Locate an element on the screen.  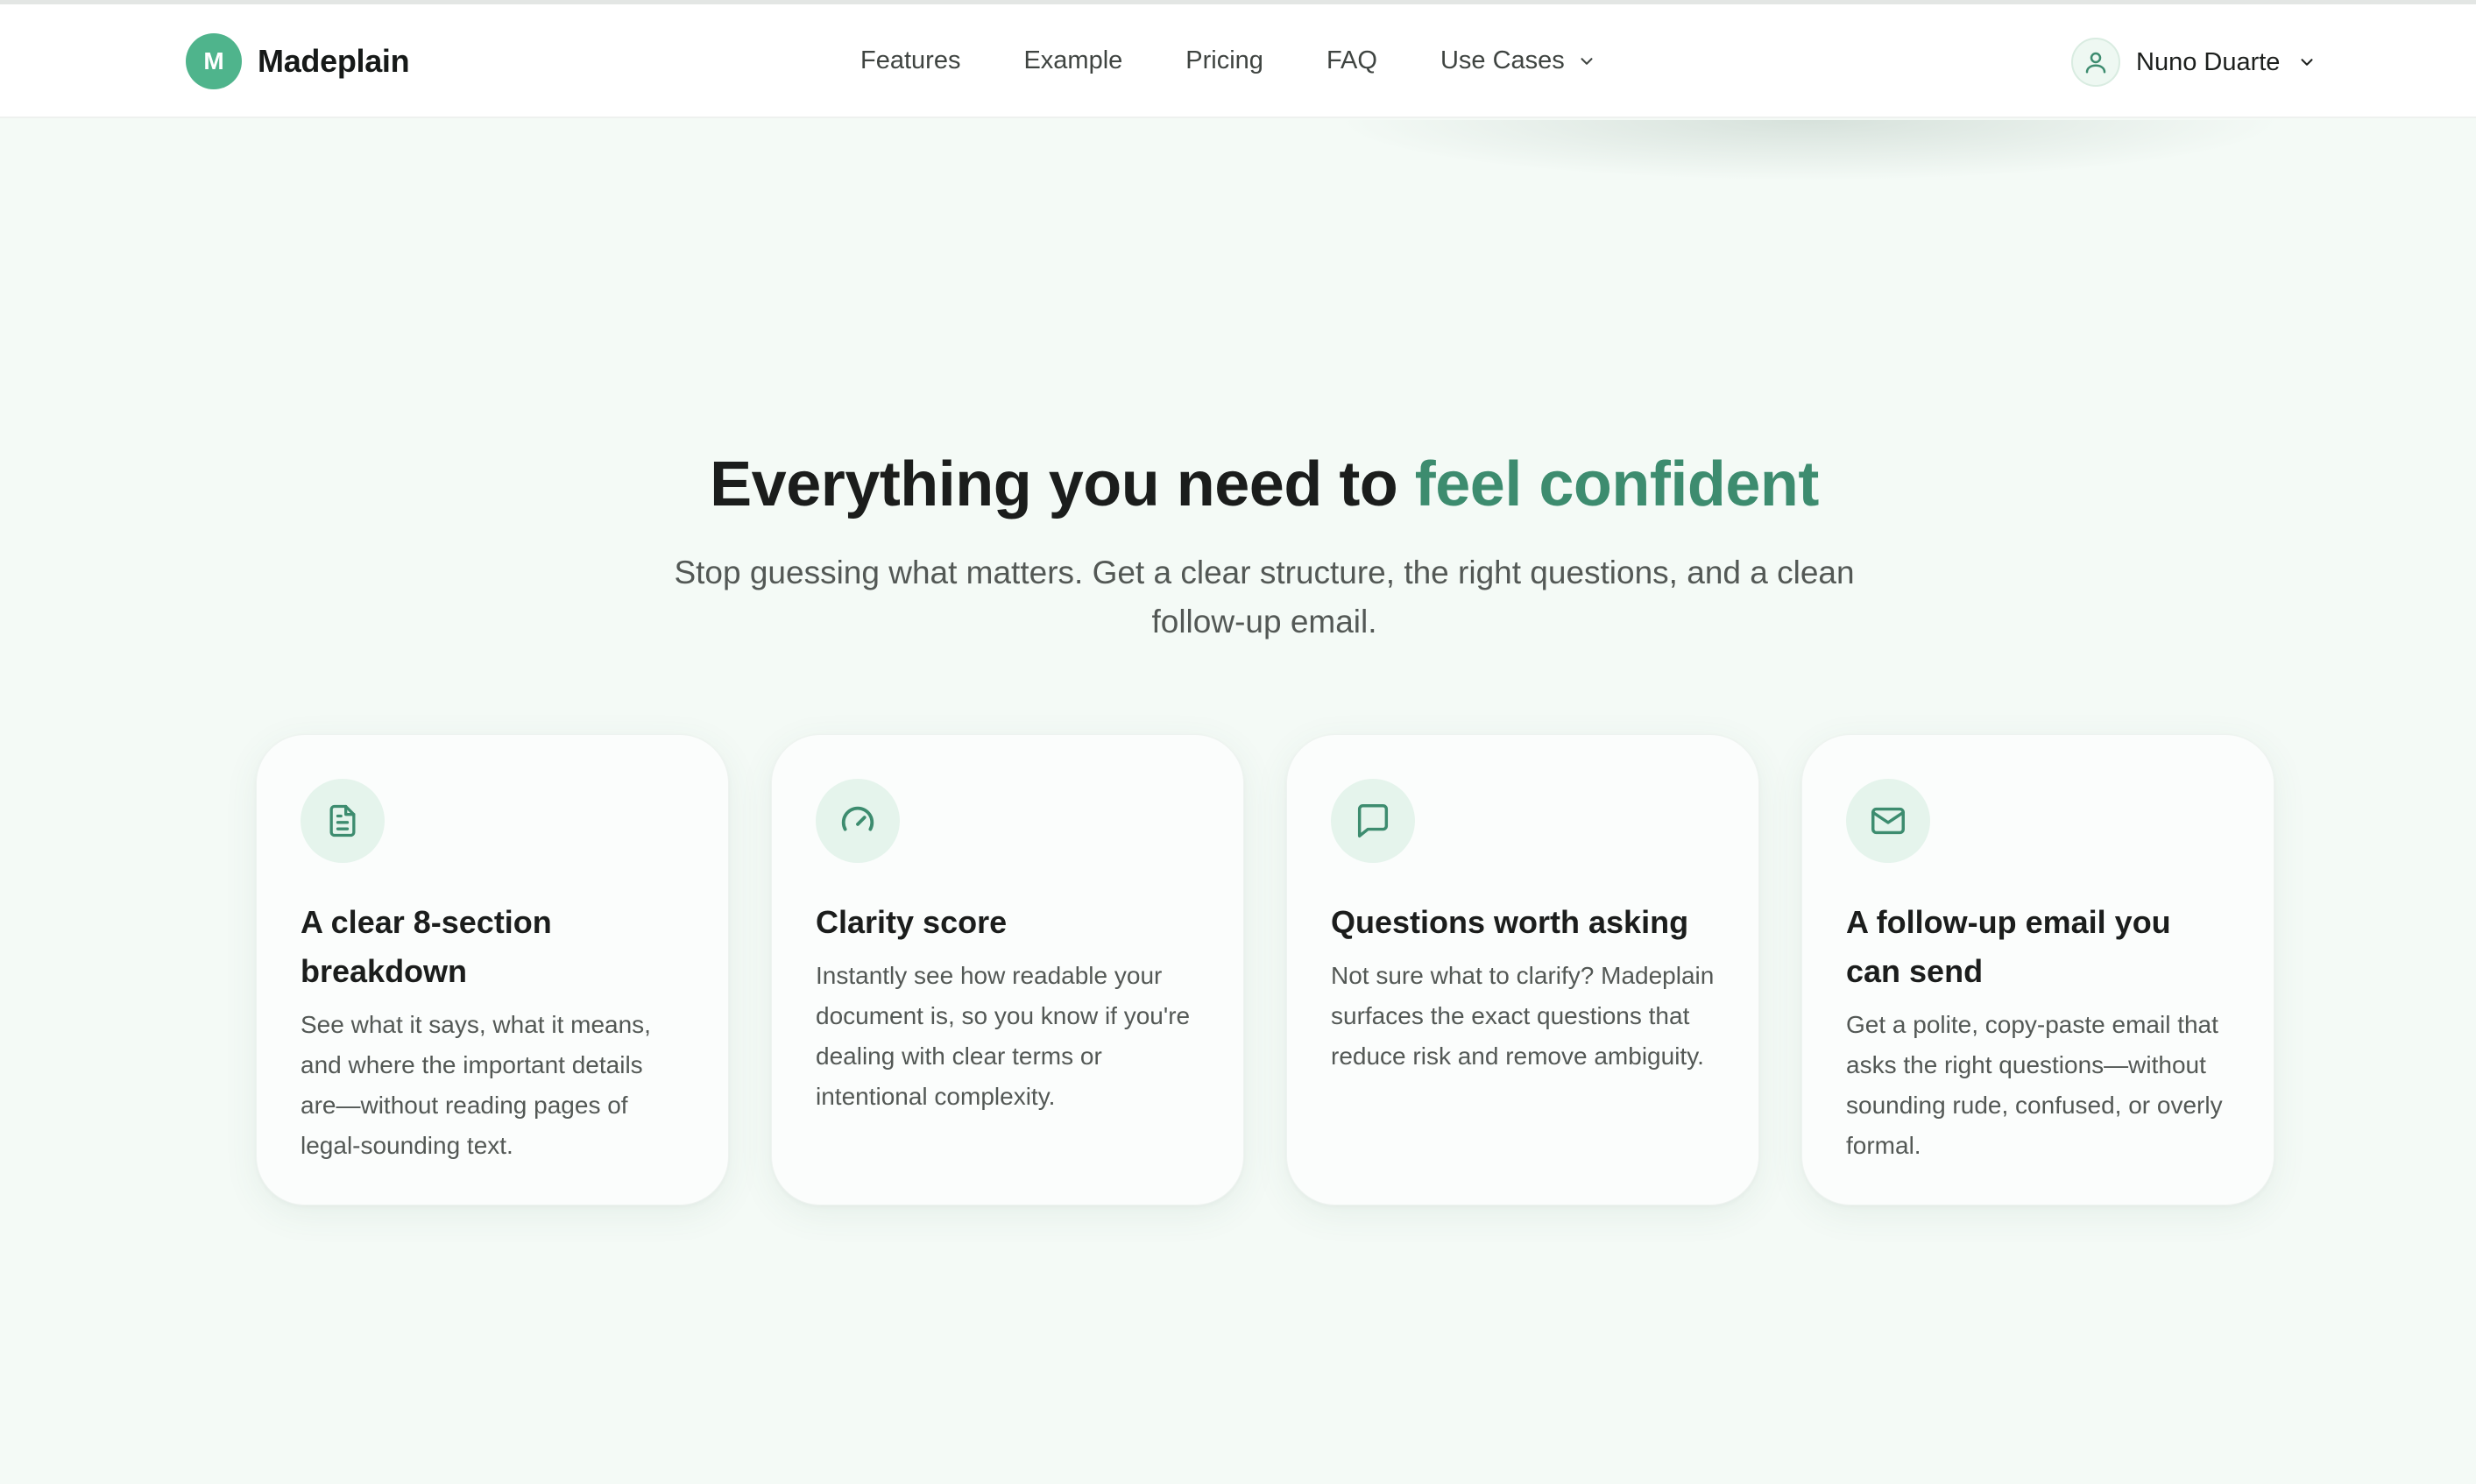
heading-plain: Everything you need to is located at coordinates (1062, 484).